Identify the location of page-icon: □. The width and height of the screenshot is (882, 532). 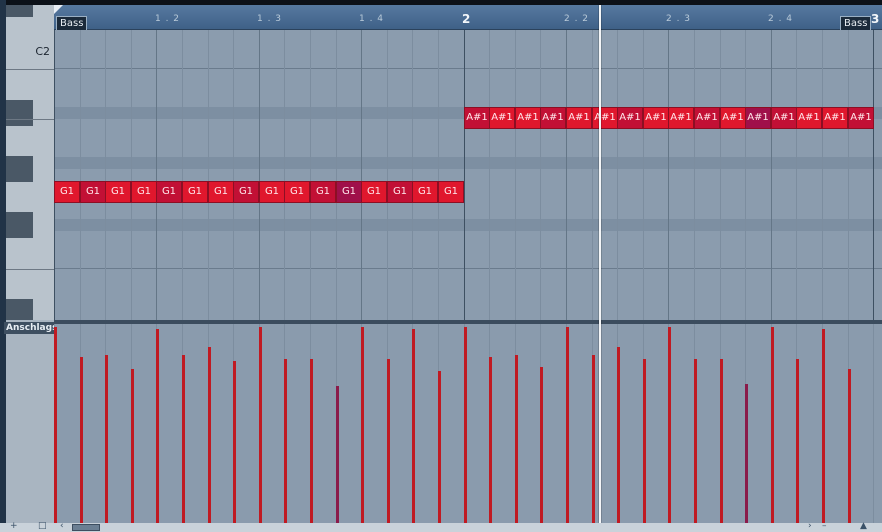
(42, 526).